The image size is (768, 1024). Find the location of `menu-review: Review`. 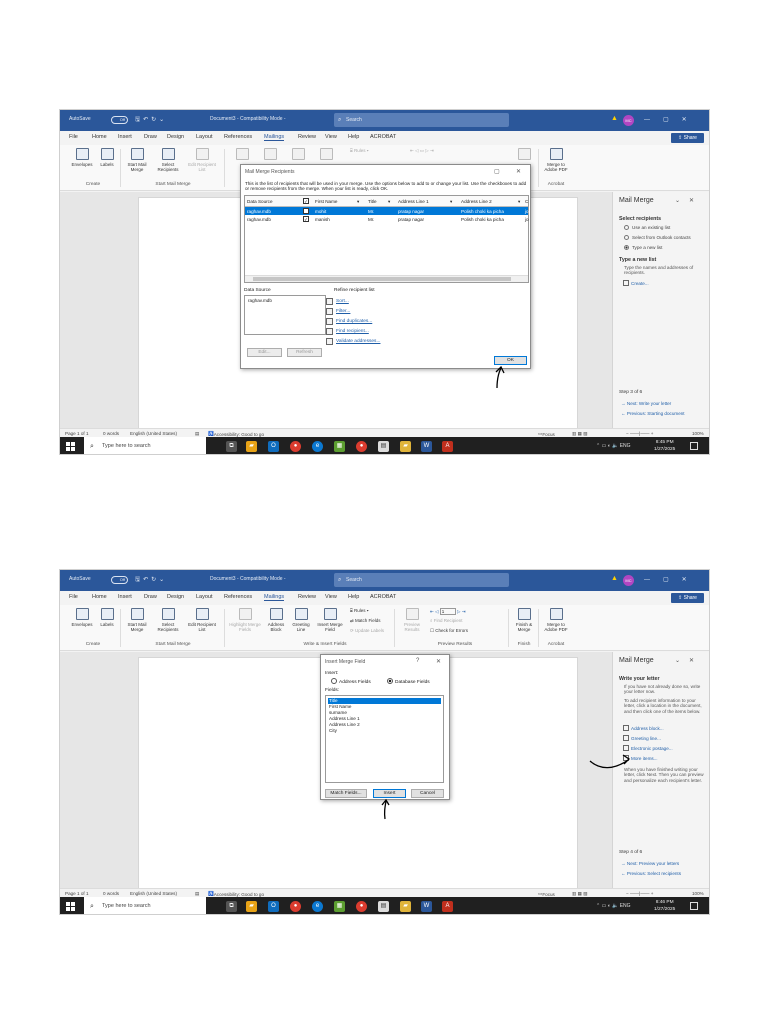

menu-review: Review is located at coordinates (307, 137).